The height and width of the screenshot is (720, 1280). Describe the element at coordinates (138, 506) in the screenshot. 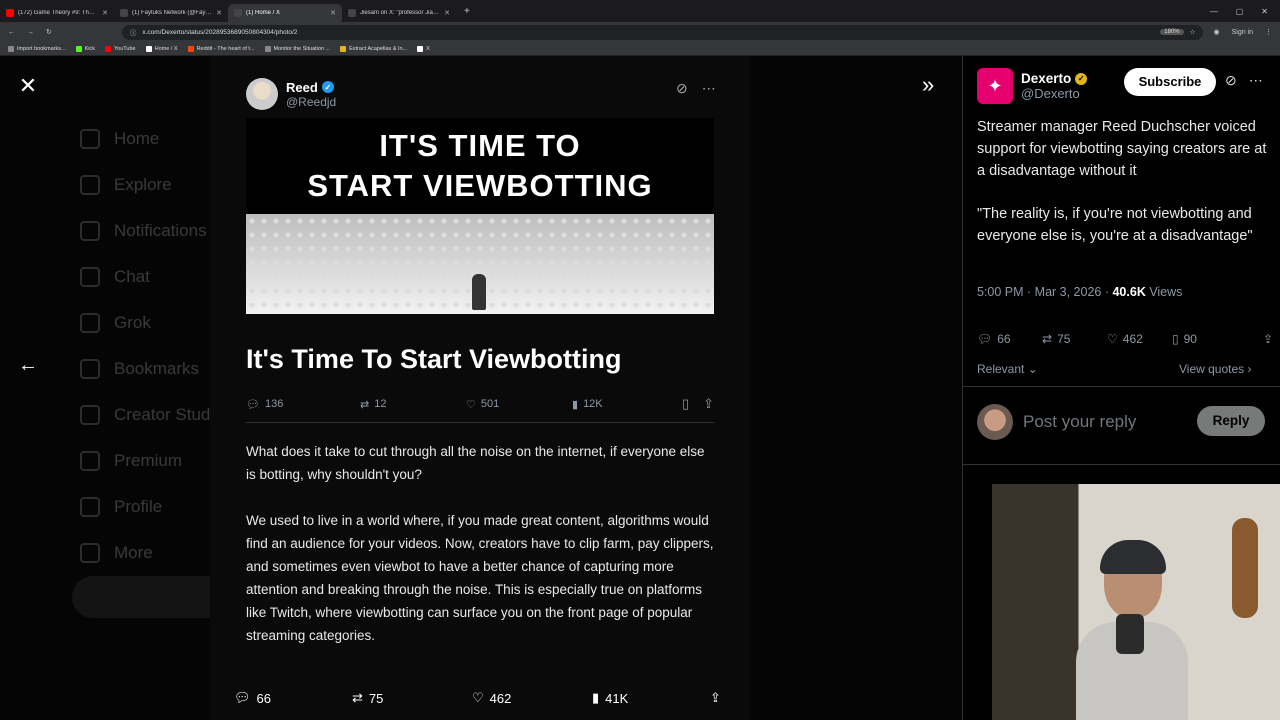

I see `dimmed-nav-label: Profile` at that location.